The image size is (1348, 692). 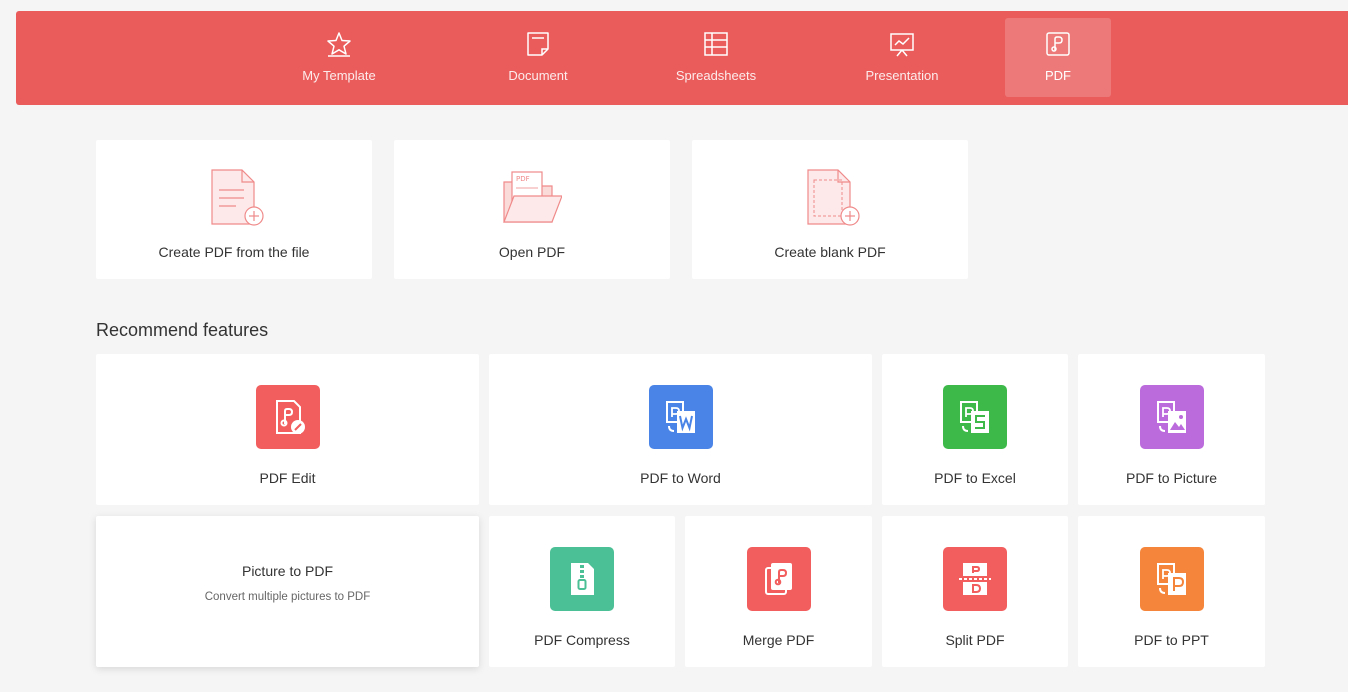 I want to click on create-blank-pdf-card: Create blank PDF, so click(x=830, y=209).